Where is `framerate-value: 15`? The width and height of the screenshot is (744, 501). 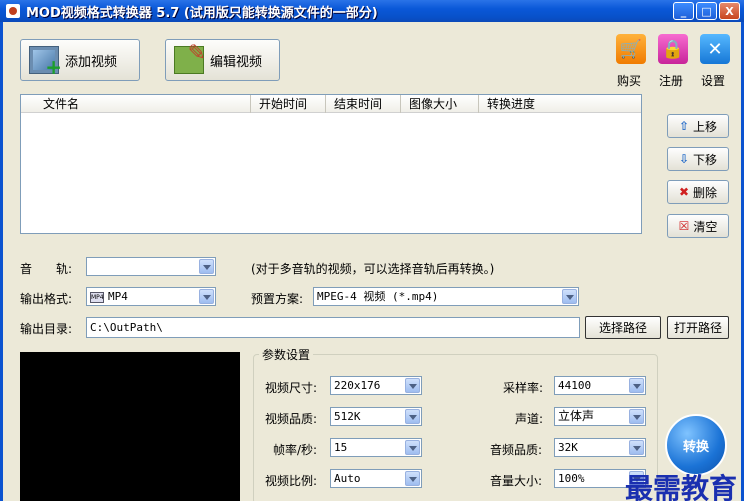
framerate-value: 15 is located at coordinates (341, 447).